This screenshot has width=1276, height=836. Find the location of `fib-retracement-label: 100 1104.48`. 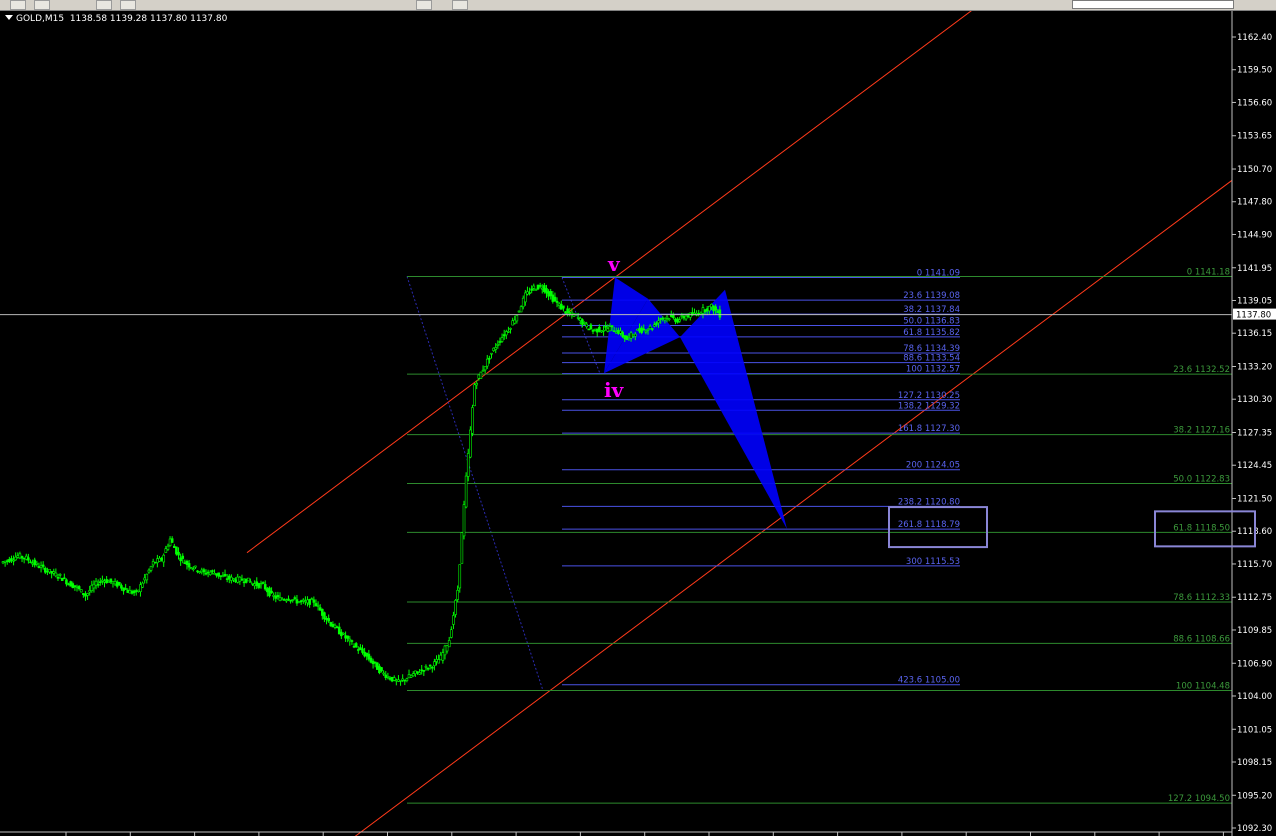

fib-retracement-label: 100 1104.48 is located at coordinates (1203, 687).